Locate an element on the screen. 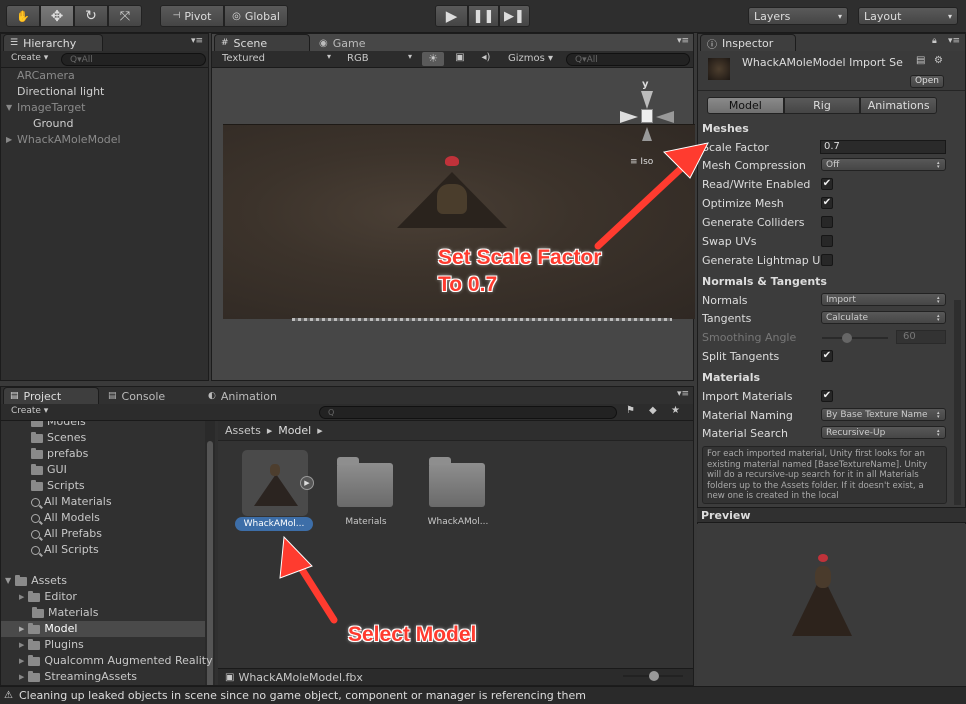 This screenshot has width=966, height=704. select-model-callout: Select Model is located at coordinates (412, 634).